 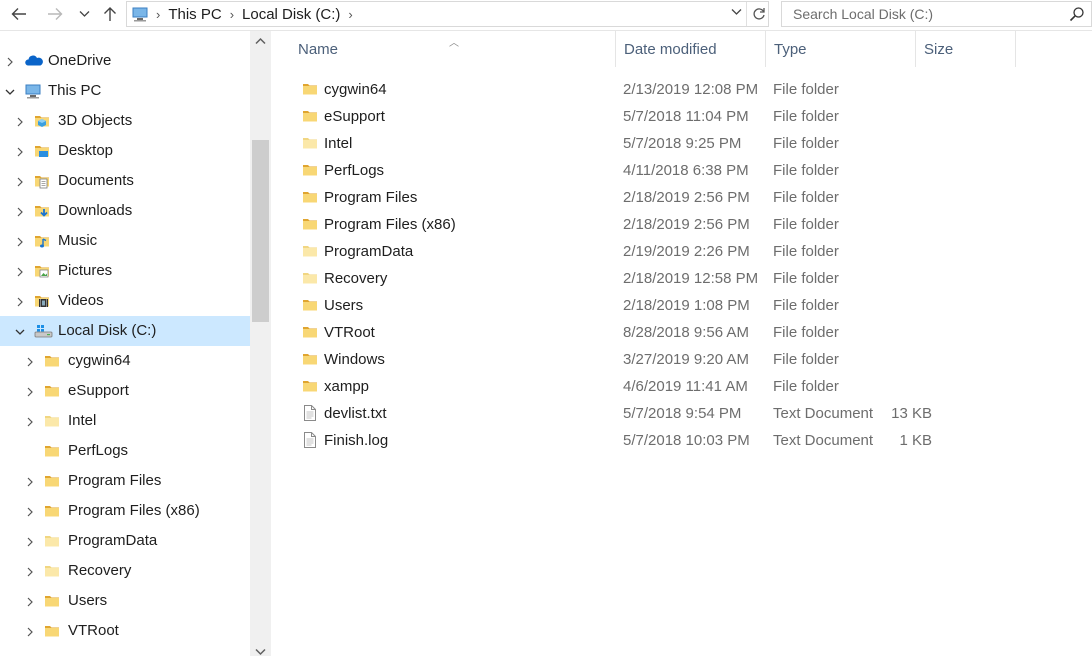 What do you see at coordinates (125, 631) in the screenshot?
I see `nav-item-vtroot: VTRoot` at bounding box center [125, 631].